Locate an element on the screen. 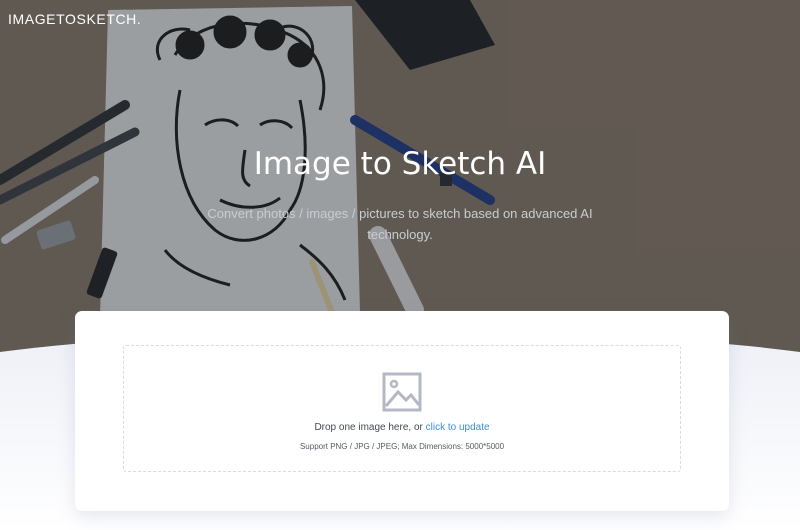 The height and width of the screenshot is (530, 800). image-icon is located at coordinates (402, 392).